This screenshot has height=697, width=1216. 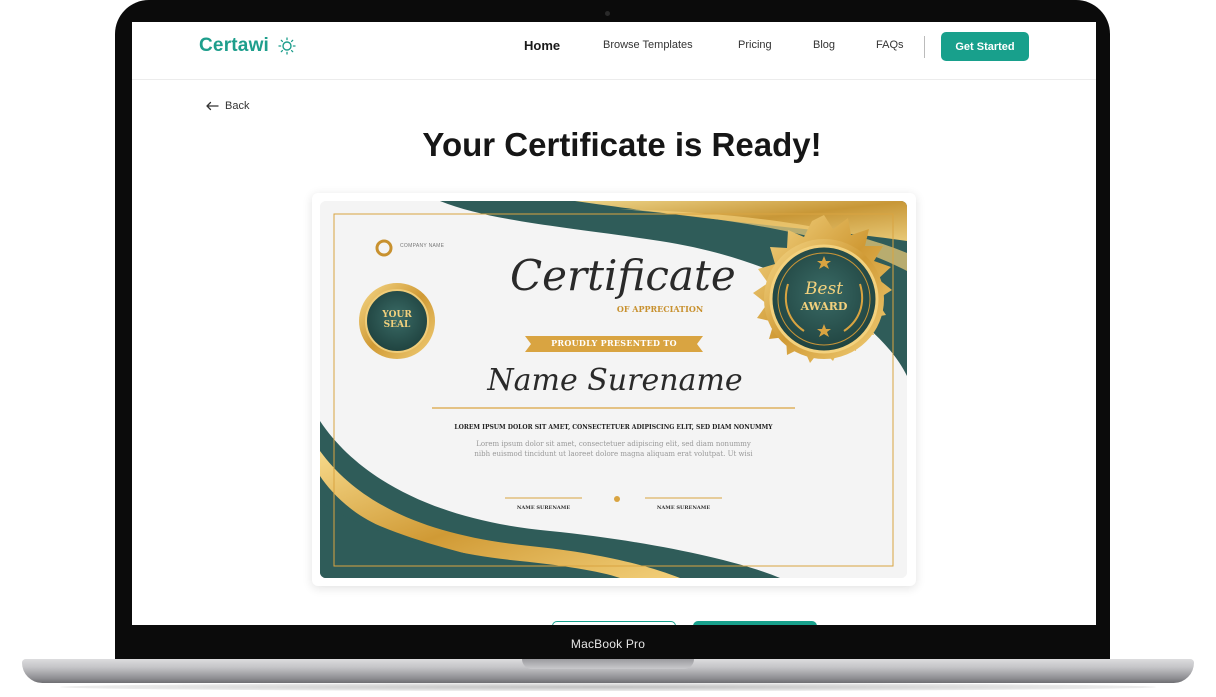 What do you see at coordinates (755, 623) in the screenshot?
I see `primary-action-button` at bounding box center [755, 623].